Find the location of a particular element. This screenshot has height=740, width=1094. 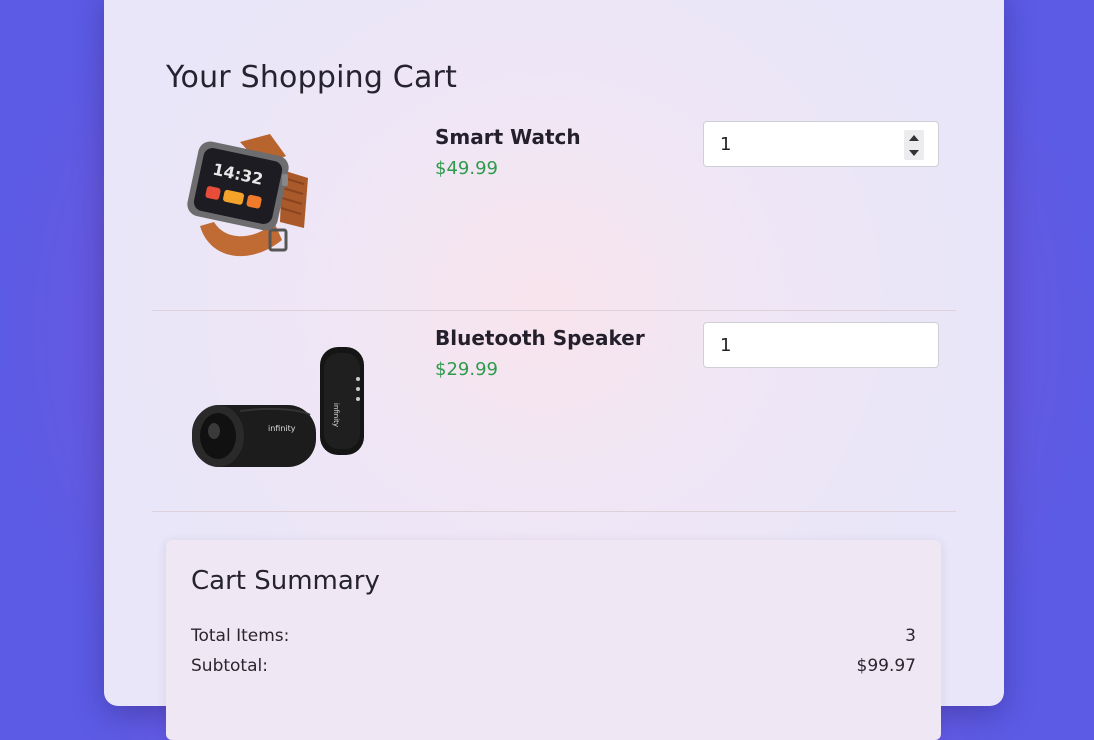

bluetooth-speaker-image: infinity infinity is located at coordinates (270, 406).